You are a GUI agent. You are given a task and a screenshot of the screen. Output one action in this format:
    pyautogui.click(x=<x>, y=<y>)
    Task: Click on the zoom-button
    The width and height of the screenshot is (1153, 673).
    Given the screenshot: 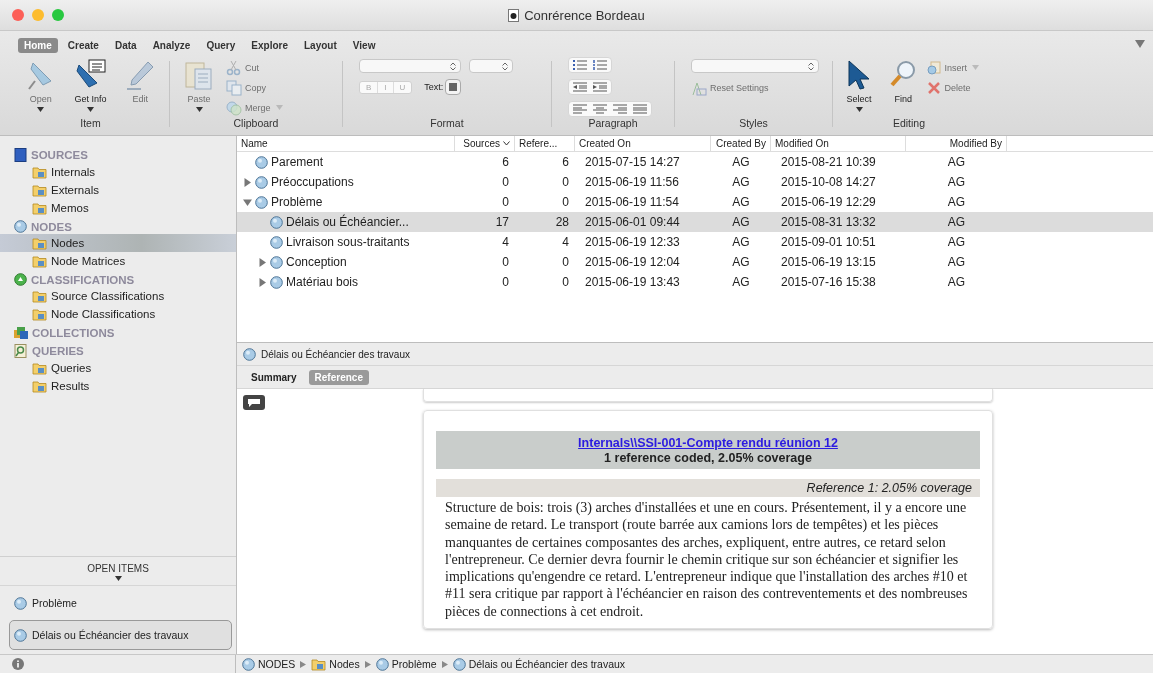 What is the action you would take?
    pyautogui.click(x=58, y=15)
    